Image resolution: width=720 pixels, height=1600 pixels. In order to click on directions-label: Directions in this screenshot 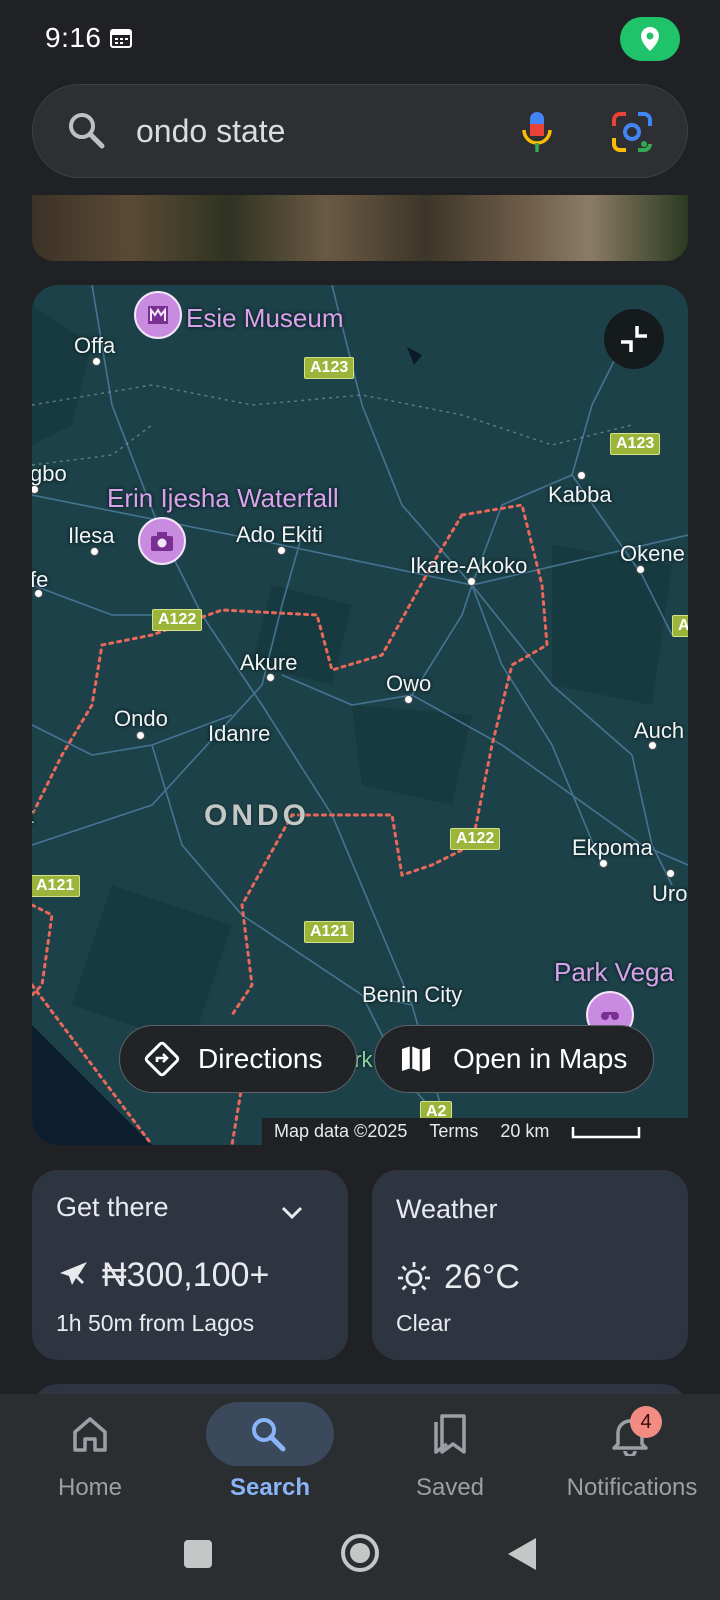, I will do `click(260, 1058)`.